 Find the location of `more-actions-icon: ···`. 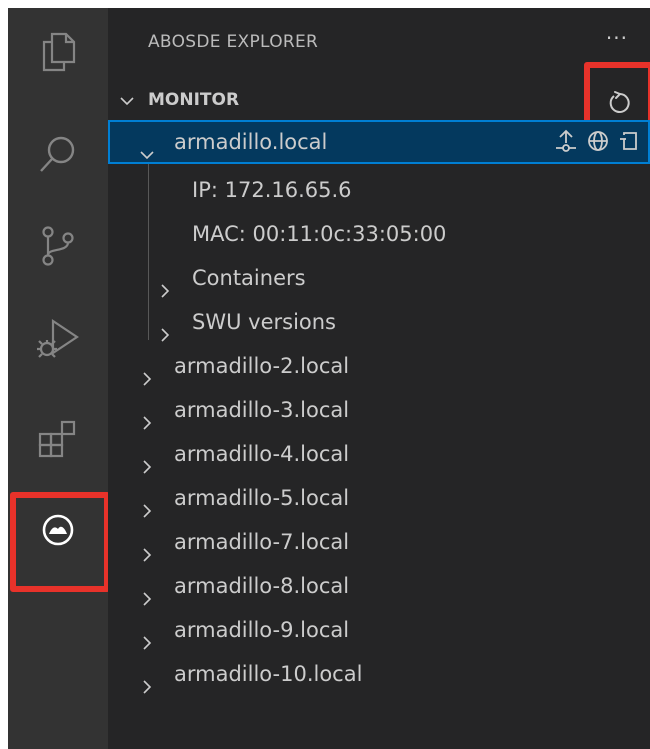

more-actions-icon: ··· is located at coordinates (617, 38).